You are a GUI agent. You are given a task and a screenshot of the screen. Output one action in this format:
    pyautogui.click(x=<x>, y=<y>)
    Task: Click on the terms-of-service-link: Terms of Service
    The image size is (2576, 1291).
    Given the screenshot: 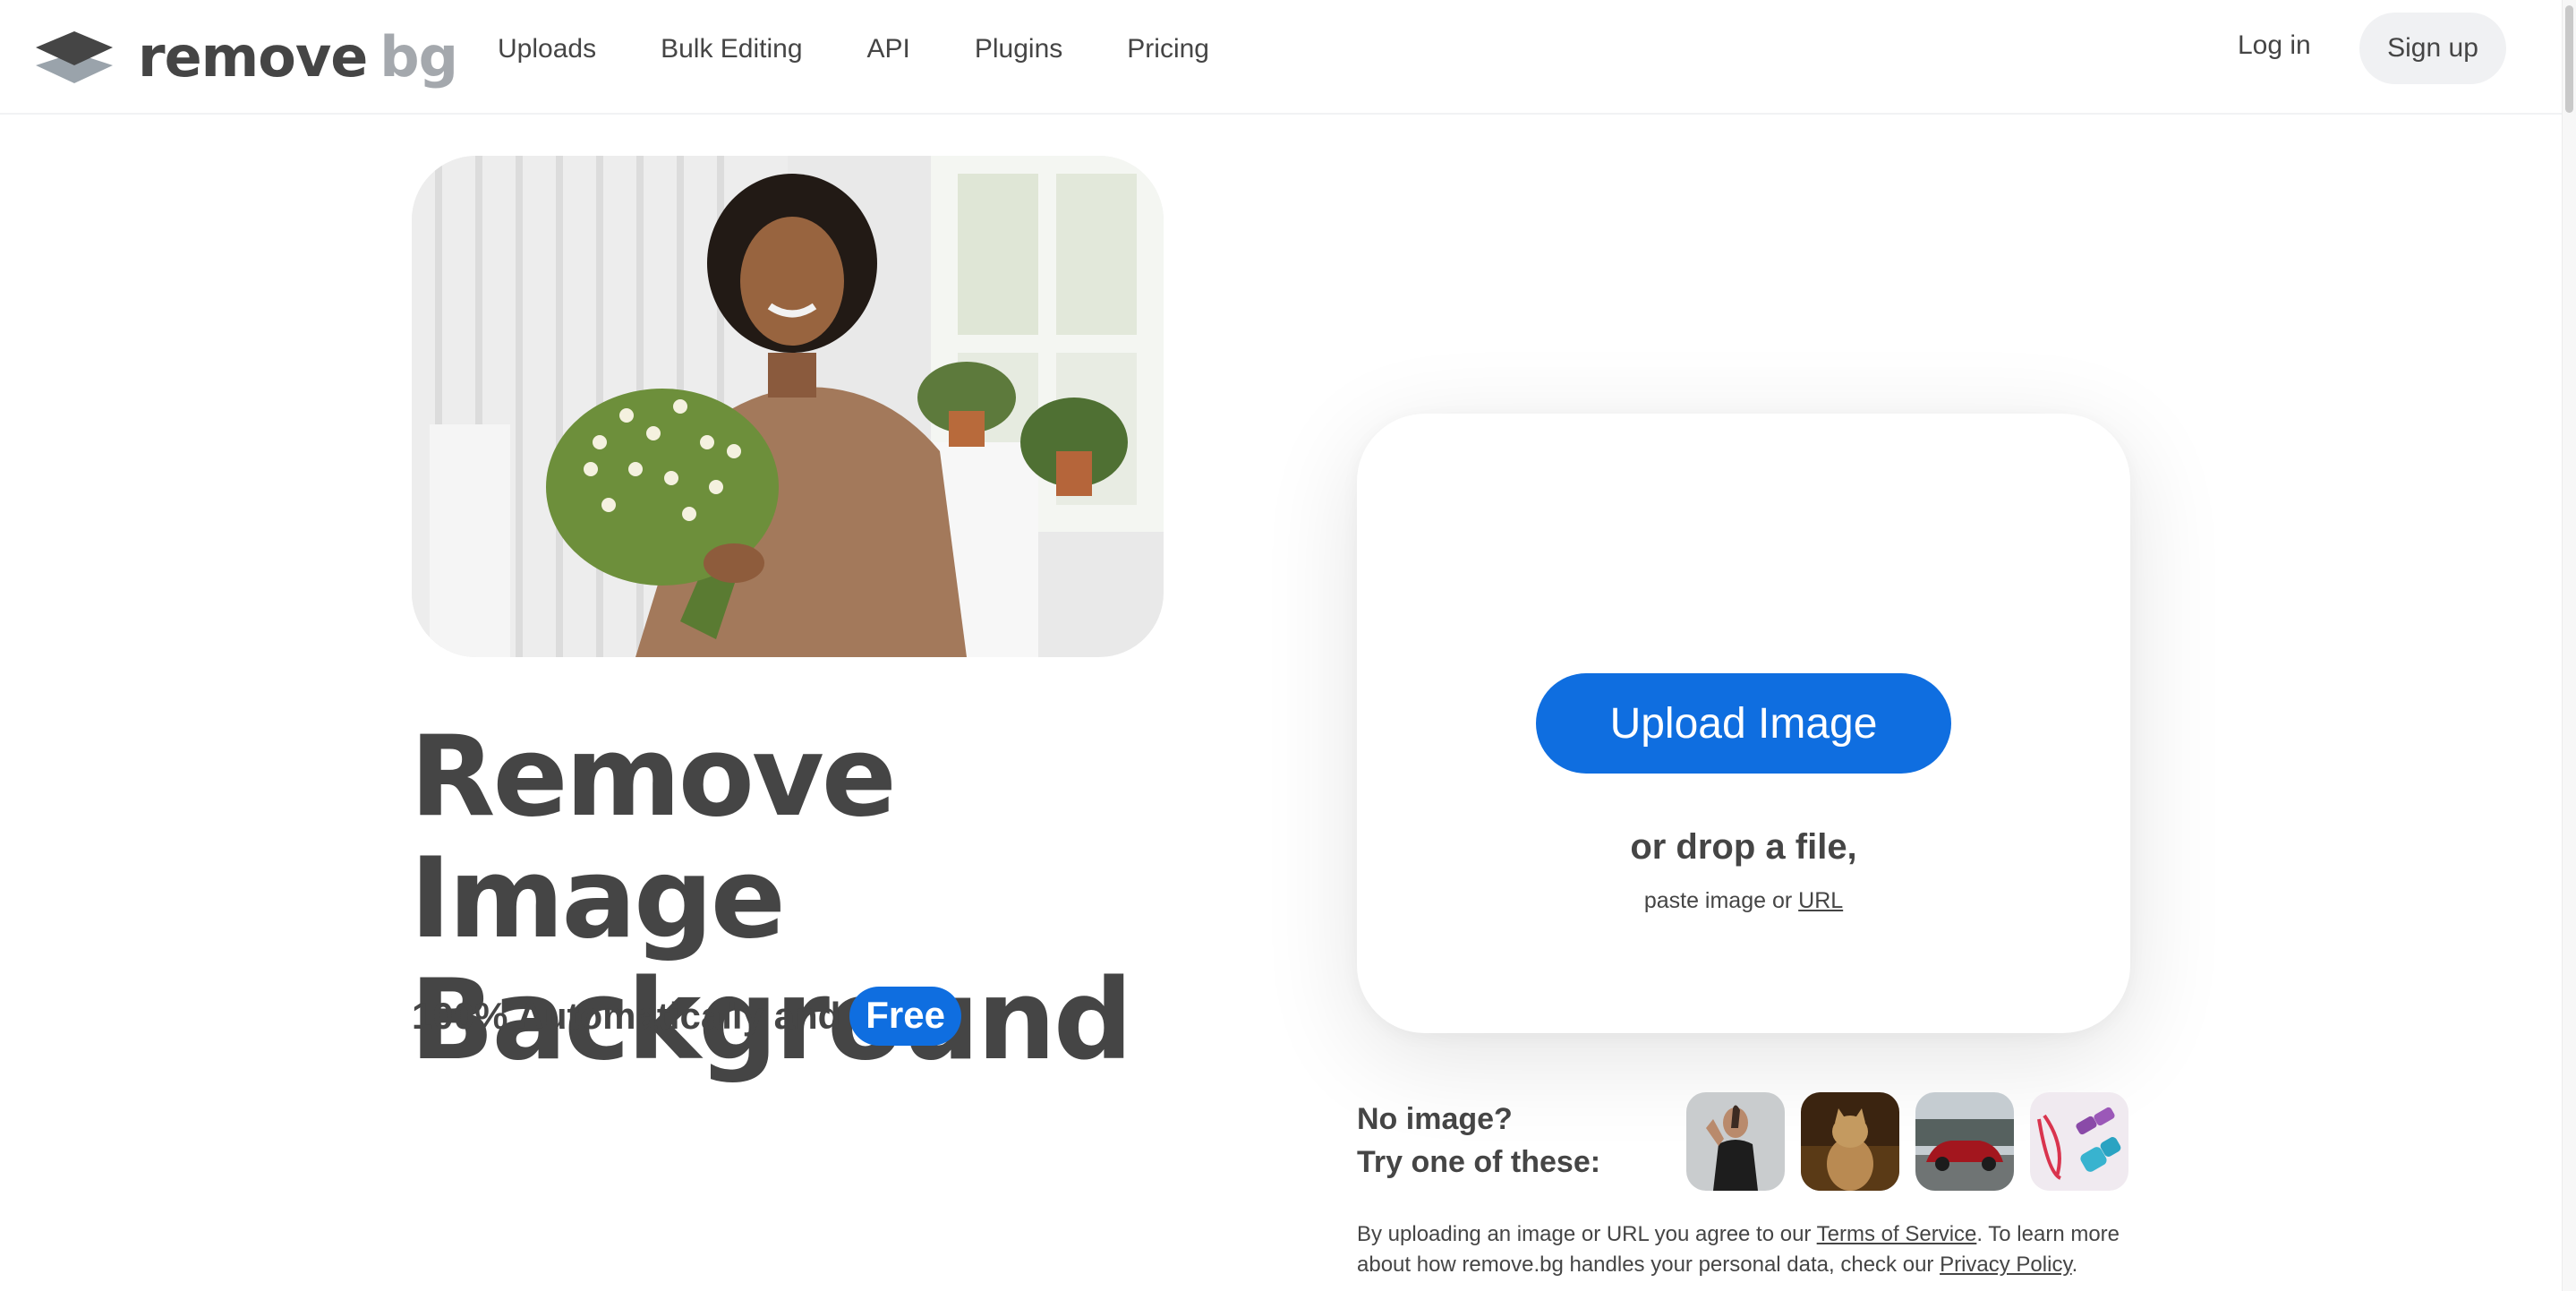 What is the action you would take?
    pyautogui.click(x=1897, y=1234)
    